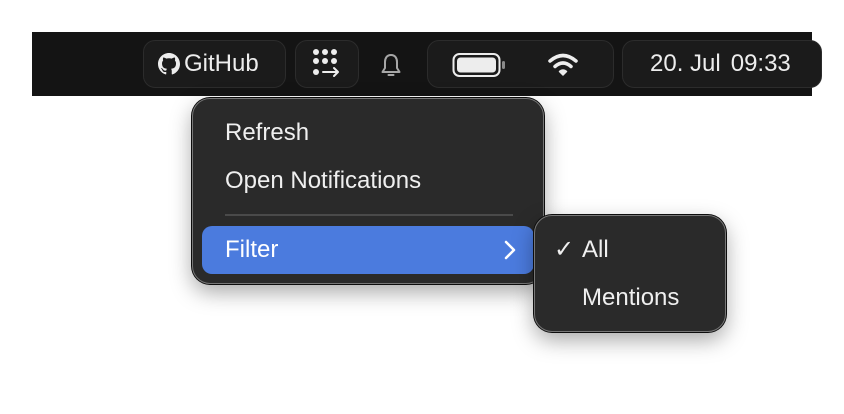 The width and height of the screenshot is (844, 414). Describe the element at coordinates (368, 133) in the screenshot. I see `menu-item-refresh: Refresh` at that location.